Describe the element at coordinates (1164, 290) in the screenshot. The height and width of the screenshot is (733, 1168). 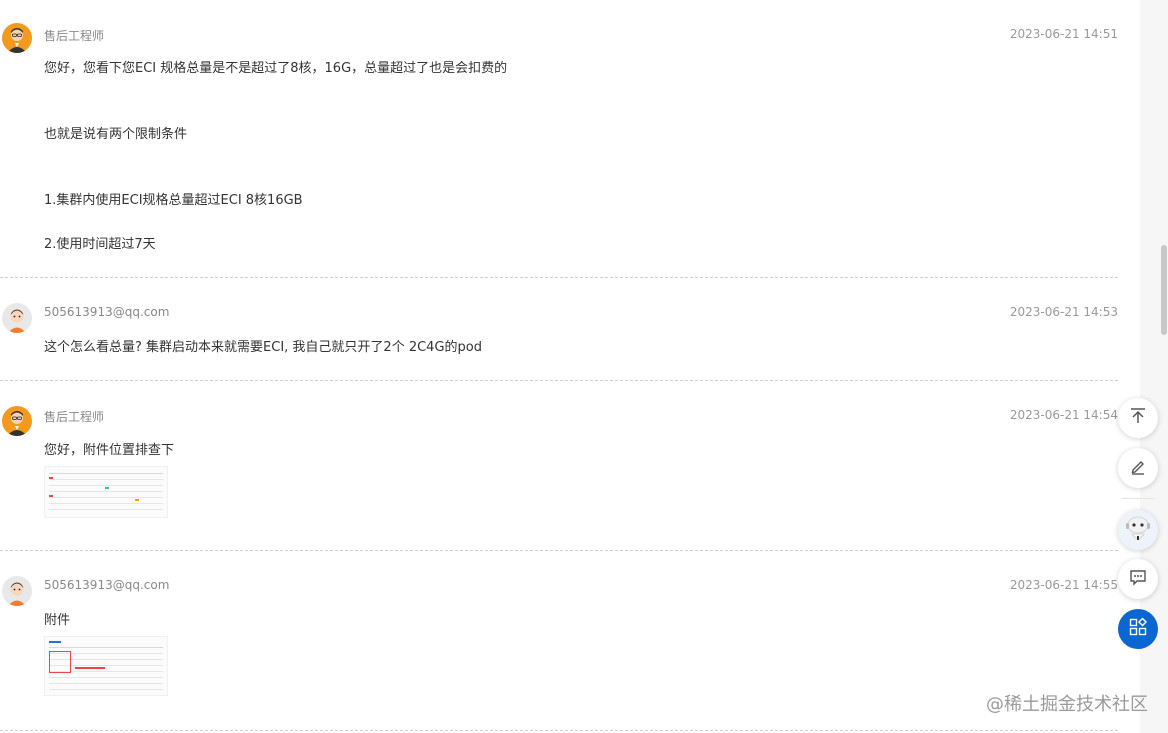
I see `scrollbar-thumb` at that location.